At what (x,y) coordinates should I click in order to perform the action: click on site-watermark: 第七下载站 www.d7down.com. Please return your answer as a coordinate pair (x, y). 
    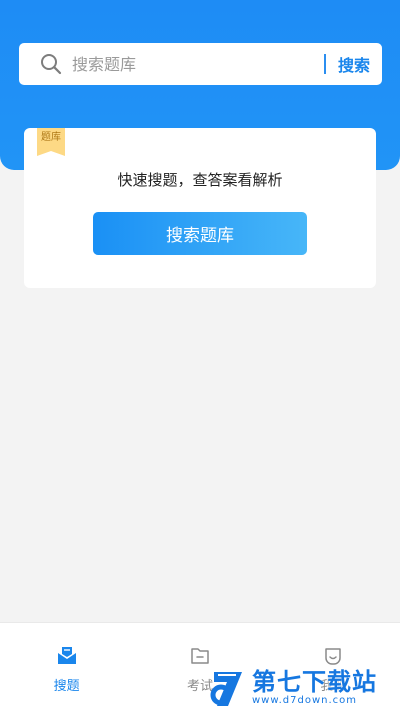
    Looking at the image, I should click on (304, 687).